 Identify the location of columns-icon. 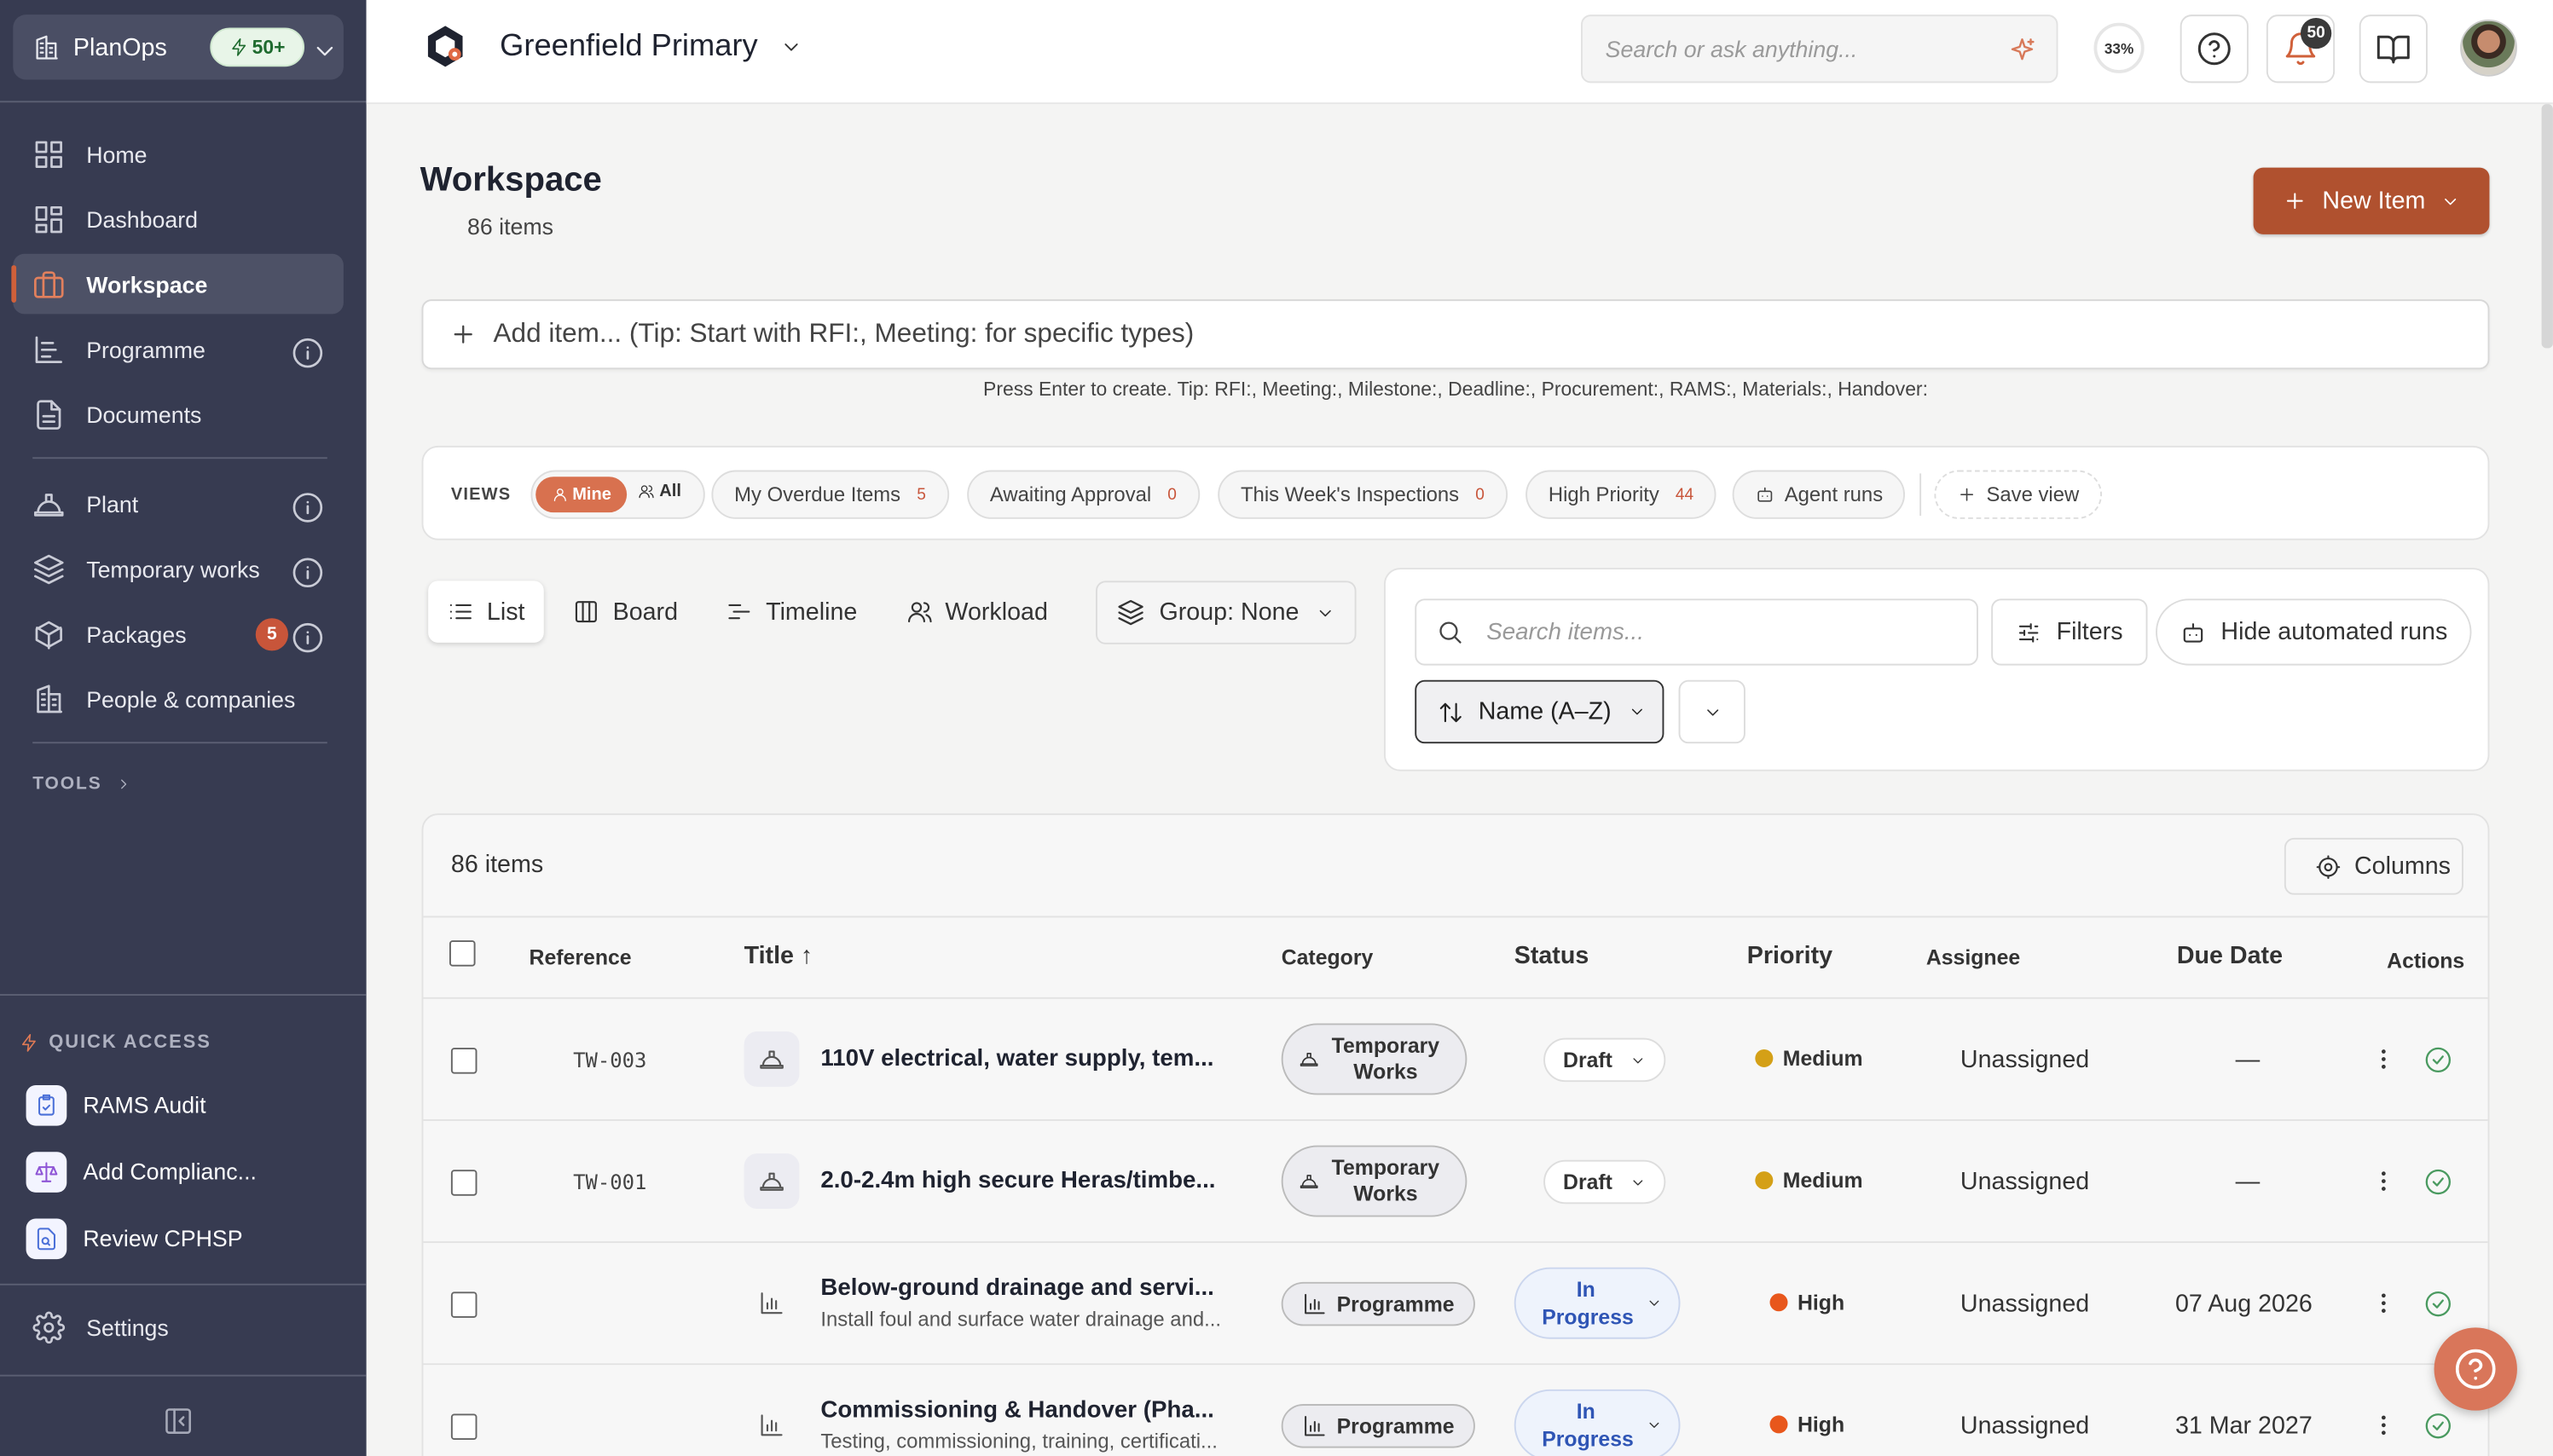
(587, 611).